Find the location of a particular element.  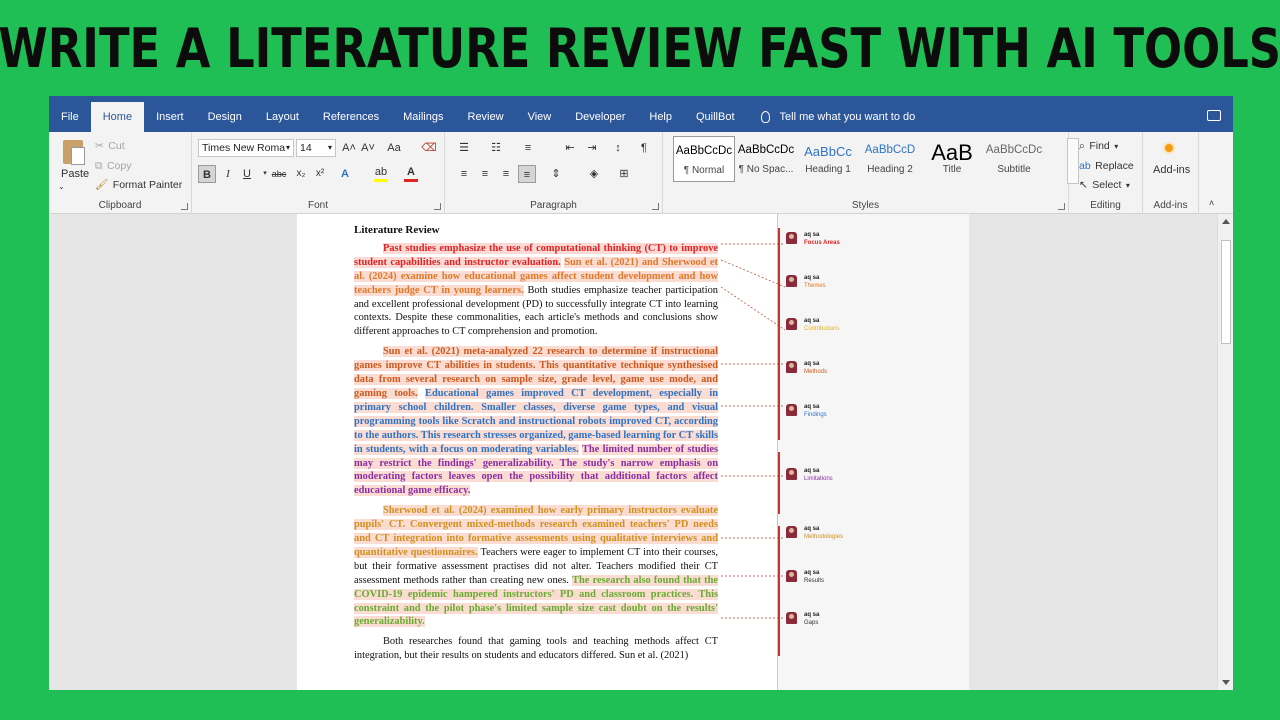

tab-layout: Layout is located at coordinates (282, 117).